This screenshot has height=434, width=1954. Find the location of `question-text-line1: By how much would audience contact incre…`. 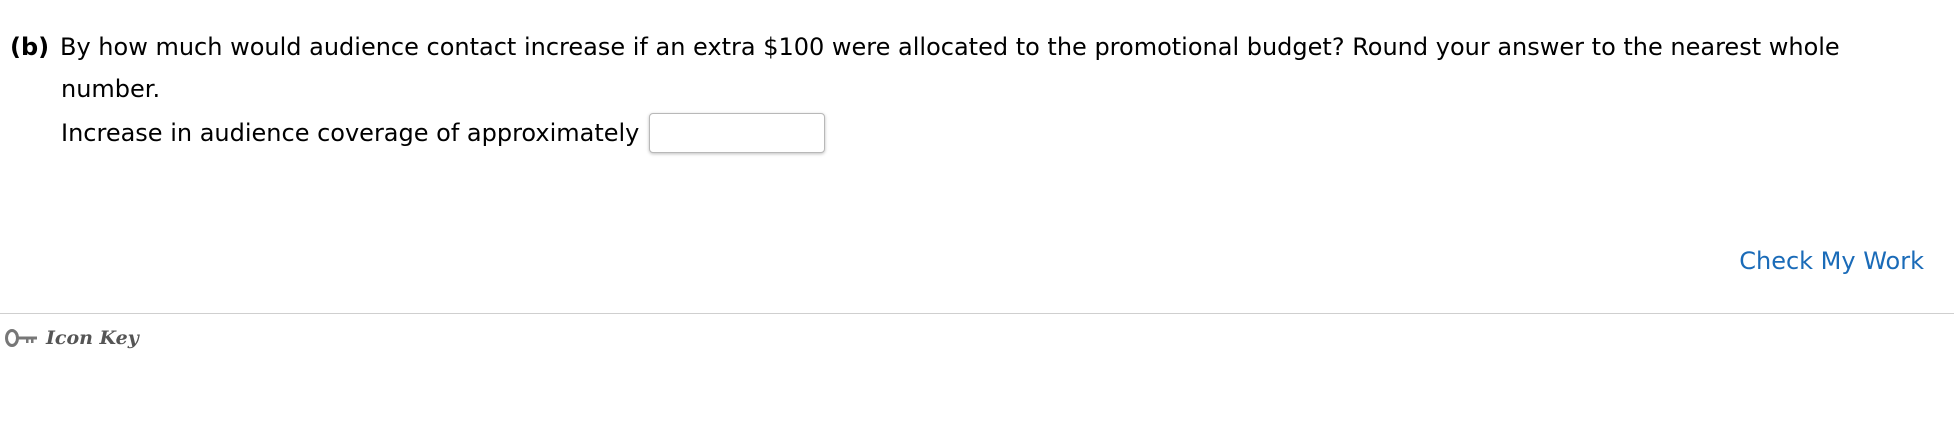

question-text-line1: By how much would audience contact incre… is located at coordinates (950, 47).